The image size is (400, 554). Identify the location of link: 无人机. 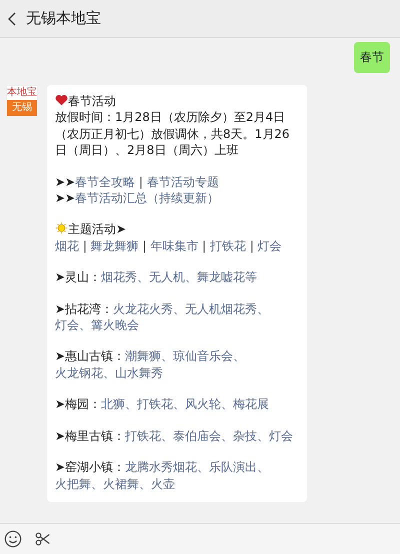
(167, 277).